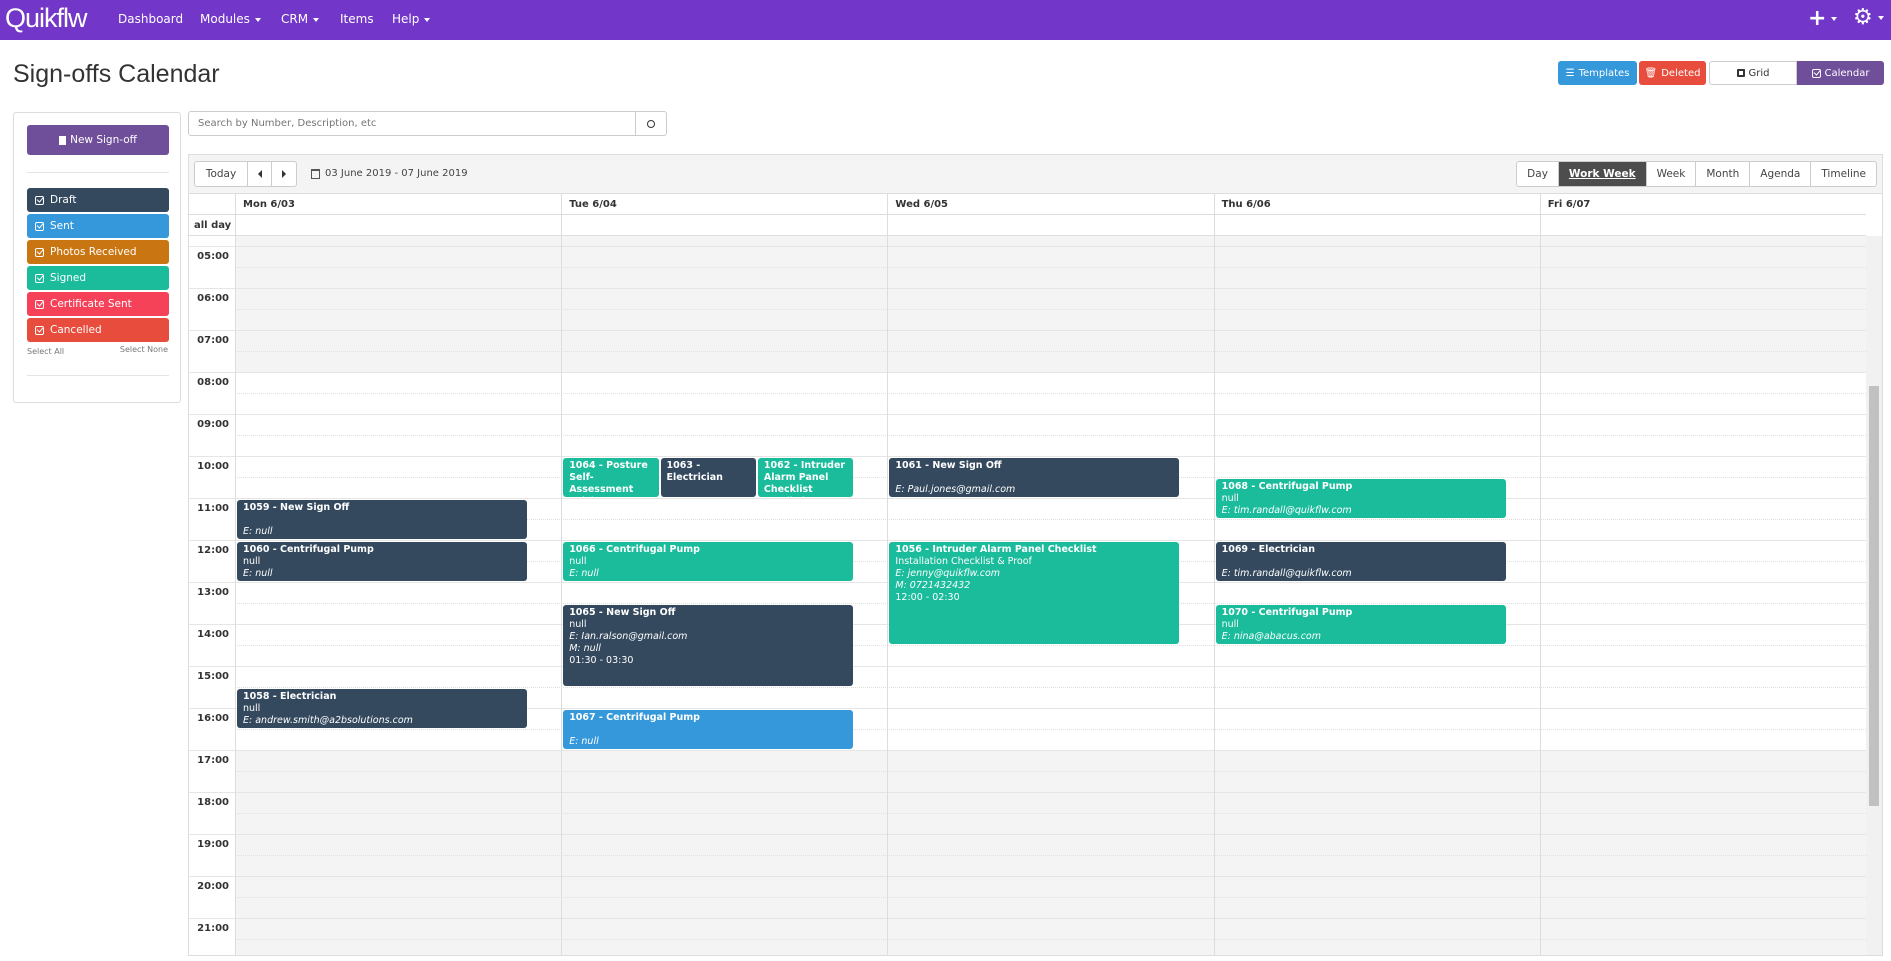 The height and width of the screenshot is (961, 1891). I want to click on event-1060: 1060 - Centrifugal Pump null E: null, so click(382, 561).